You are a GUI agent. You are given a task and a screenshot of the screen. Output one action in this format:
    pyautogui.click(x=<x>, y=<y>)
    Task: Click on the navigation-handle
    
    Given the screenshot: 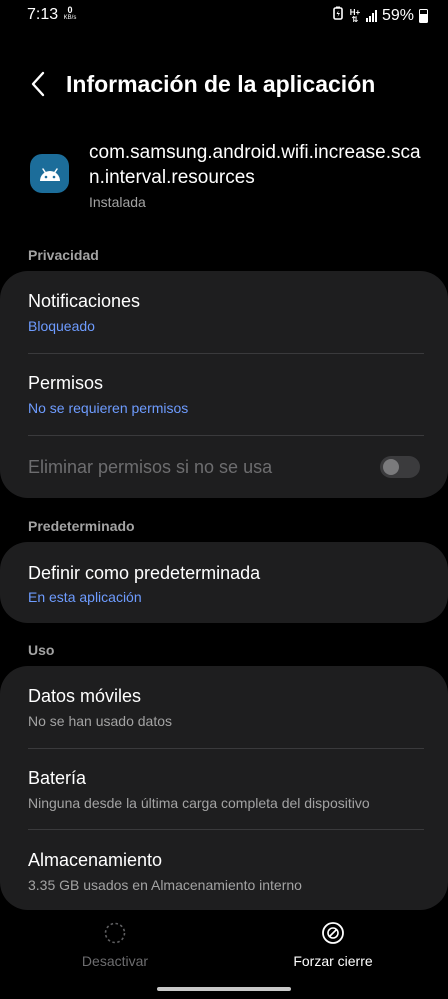 What is the action you would take?
    pyautogui.click(x=224, y=989)
    